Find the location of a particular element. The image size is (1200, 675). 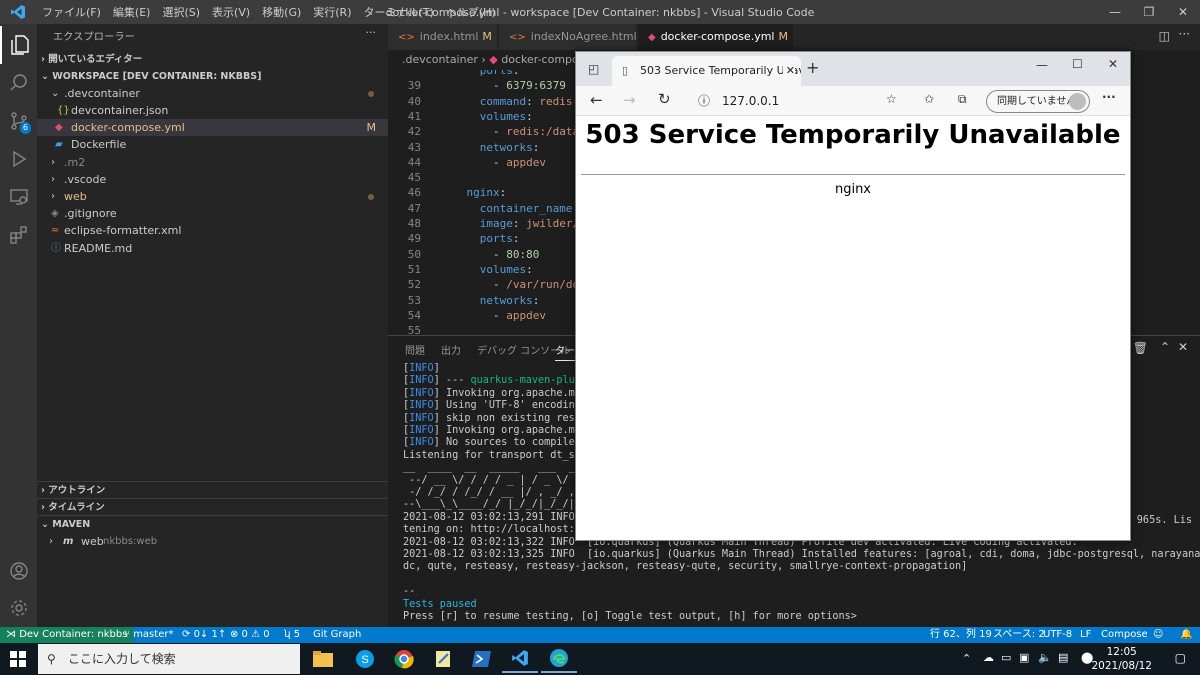

problems-indicator: ⊗ 0 ⚠ 0 is located at coordinates (250, 635).